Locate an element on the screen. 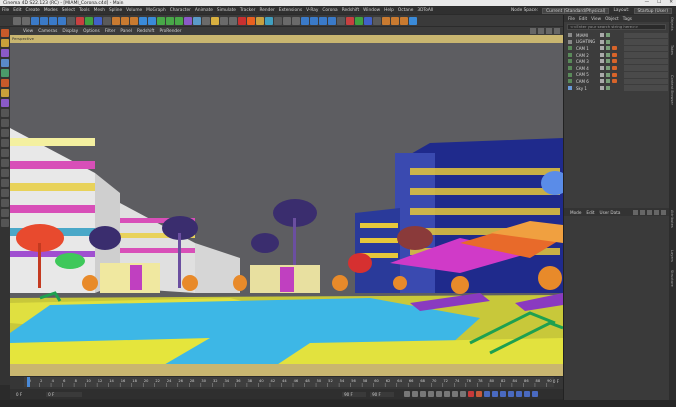 The height and width of the screenshot is (407, 676). playhead is located at coordinates (28, 382).